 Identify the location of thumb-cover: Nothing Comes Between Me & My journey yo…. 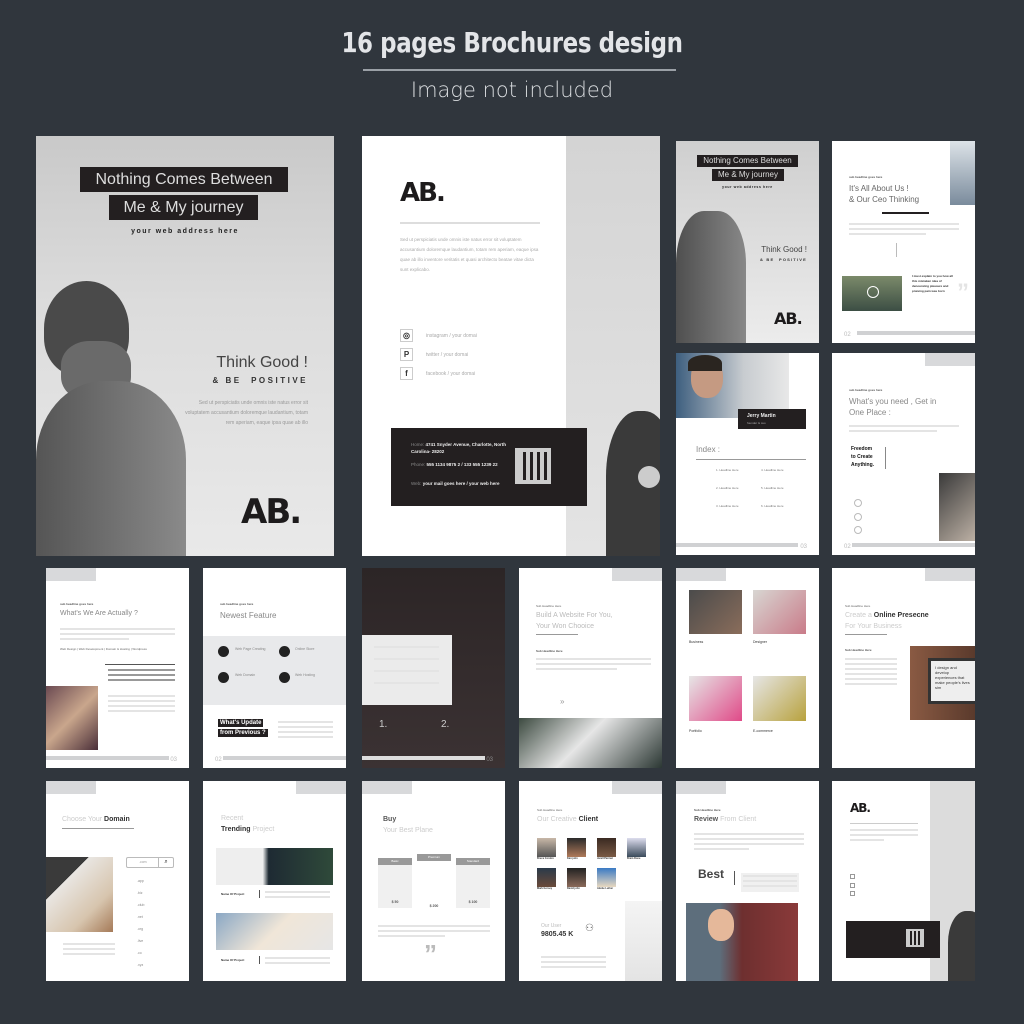
(747, 242).